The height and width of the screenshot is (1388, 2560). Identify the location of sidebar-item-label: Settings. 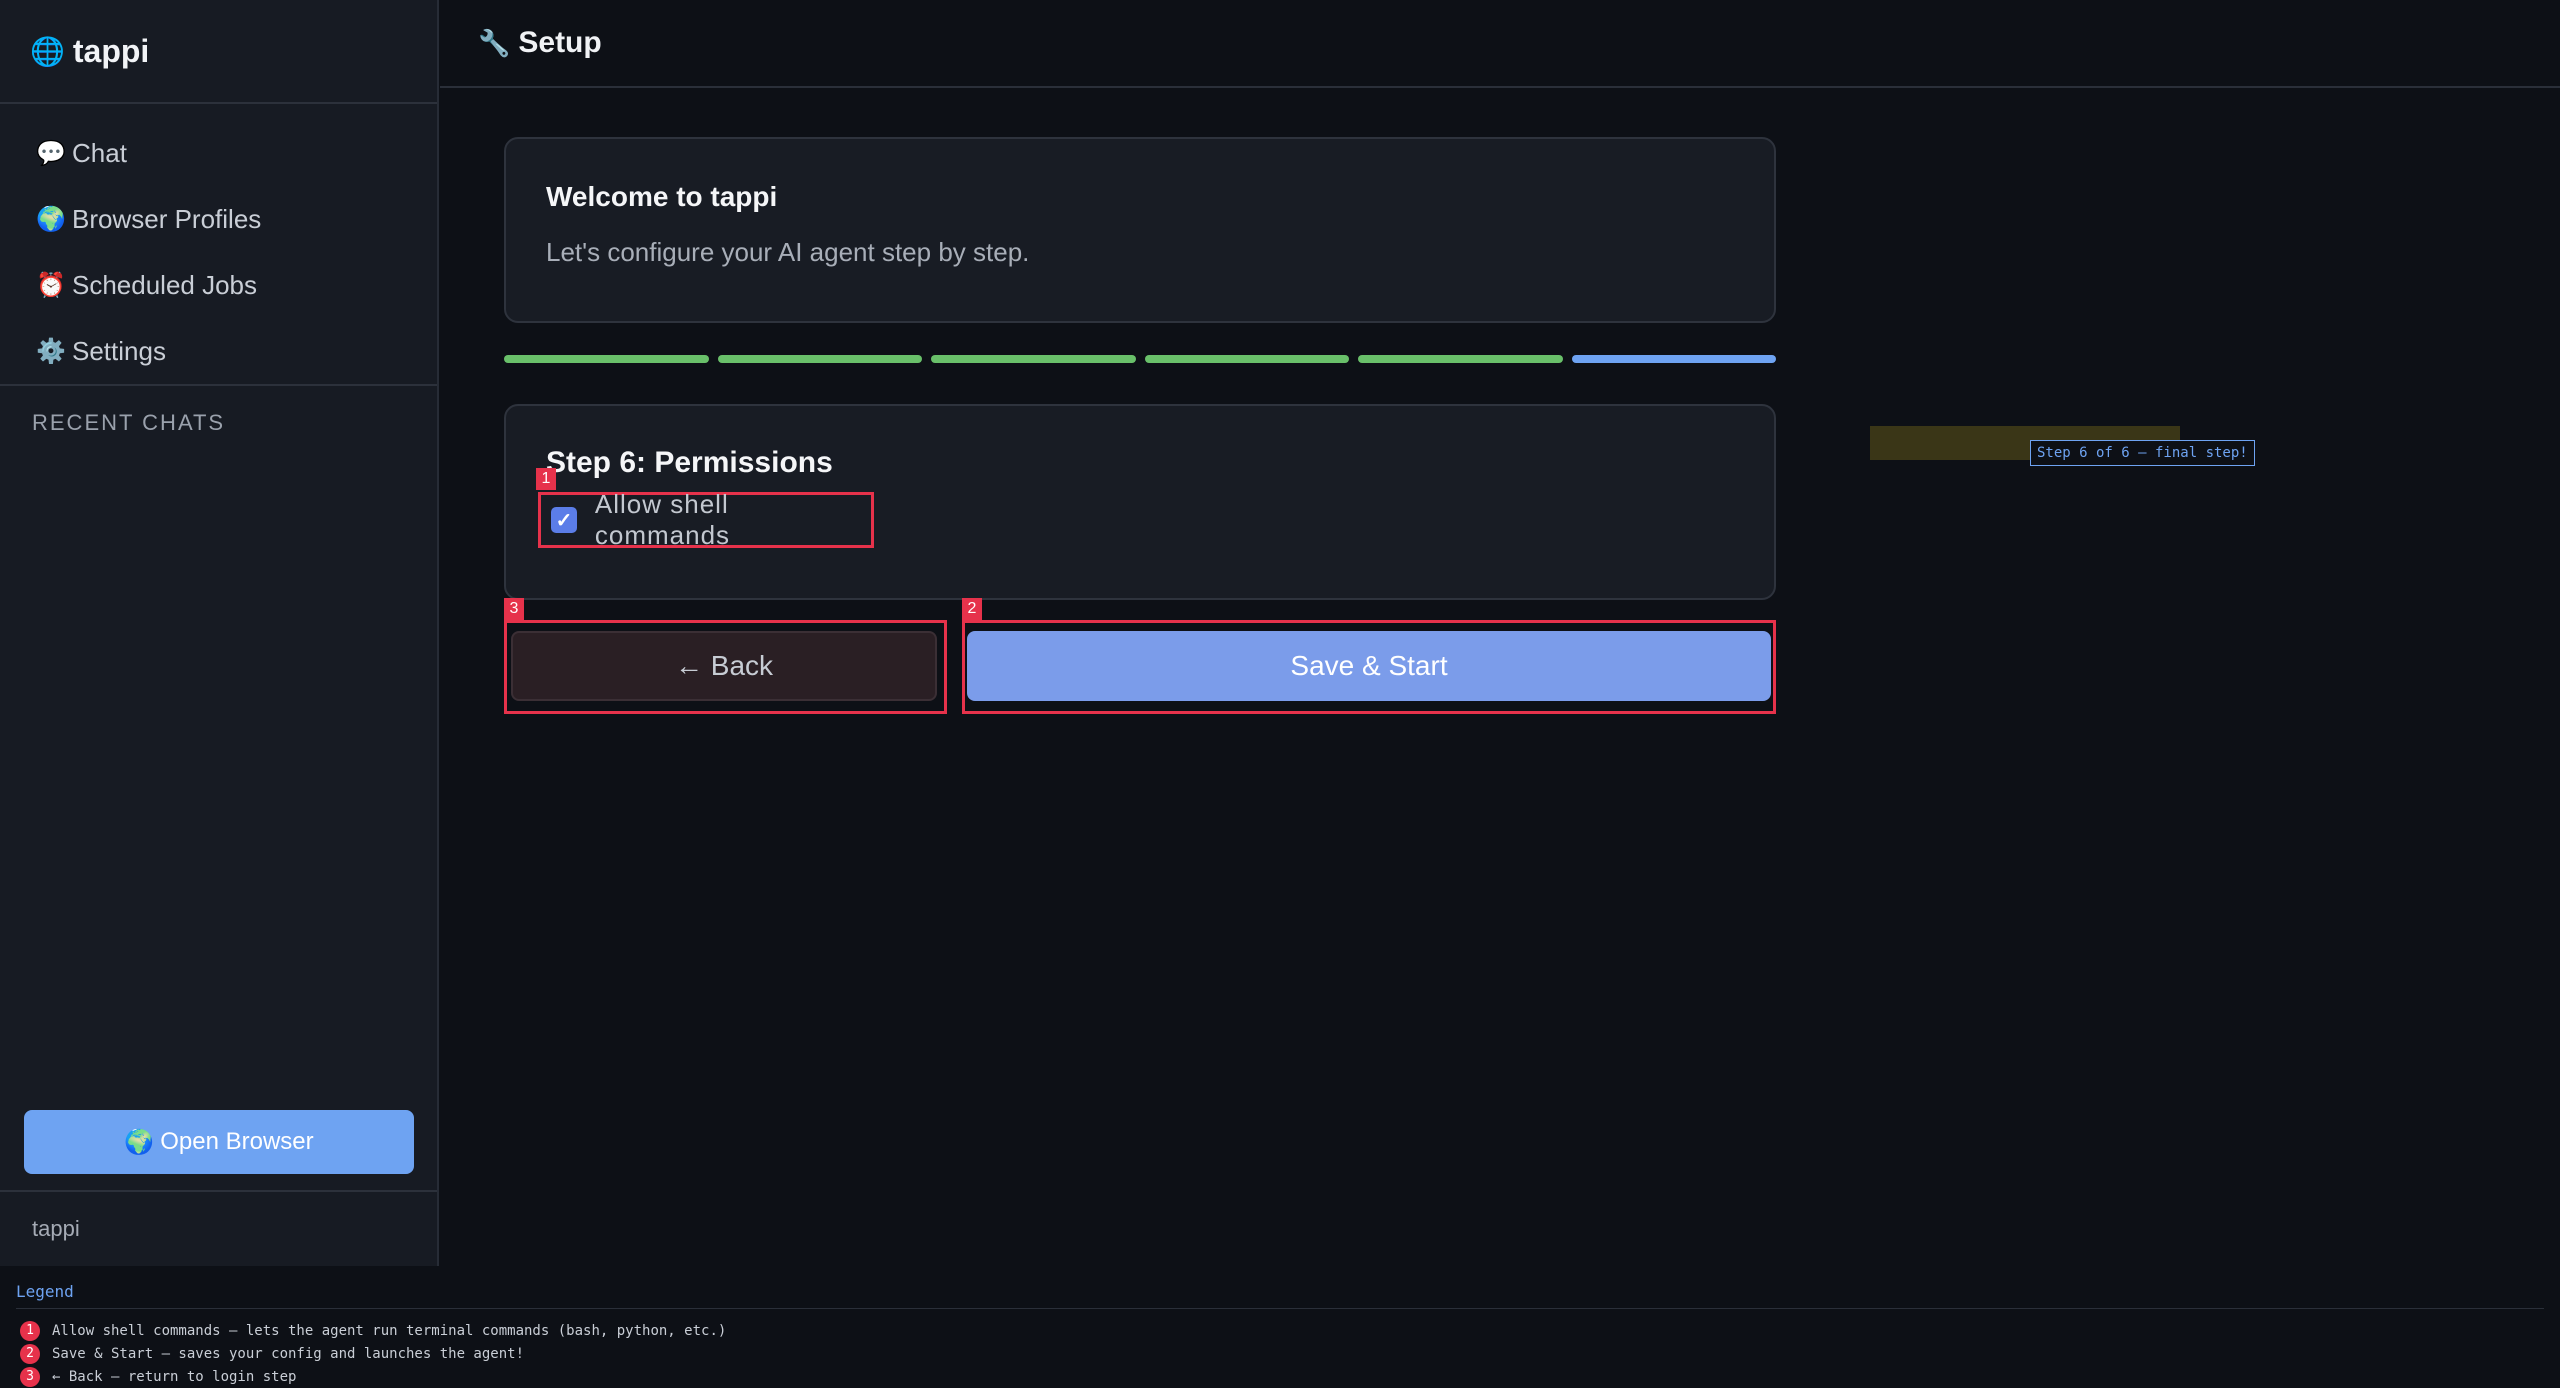
(119, 350).